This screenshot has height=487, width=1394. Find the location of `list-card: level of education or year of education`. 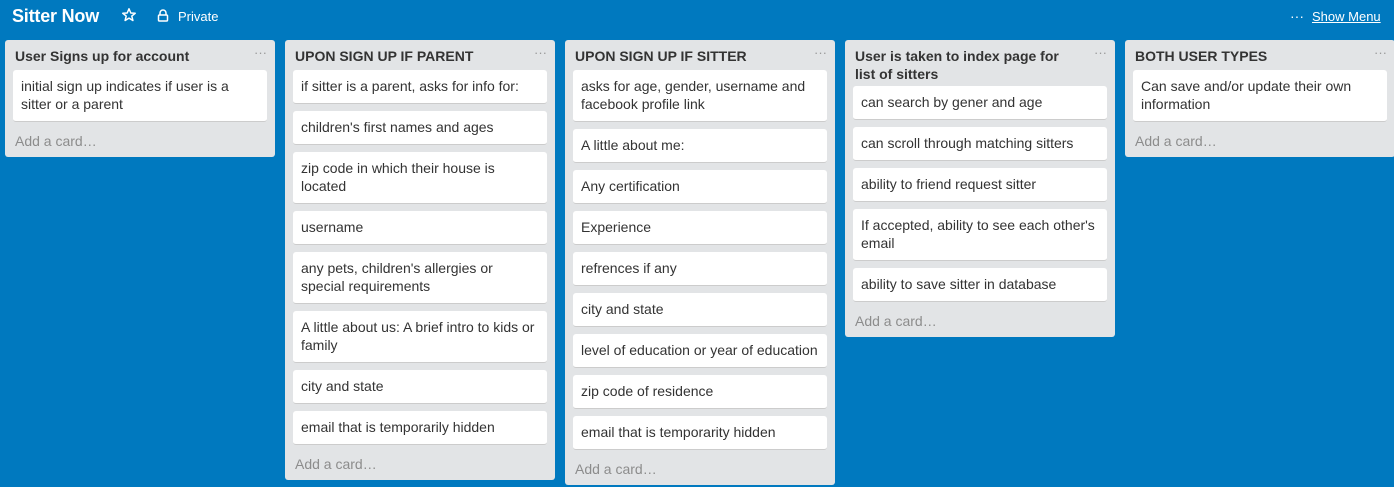

list-card: level of education or year of education is located at coordinates (700, 351).